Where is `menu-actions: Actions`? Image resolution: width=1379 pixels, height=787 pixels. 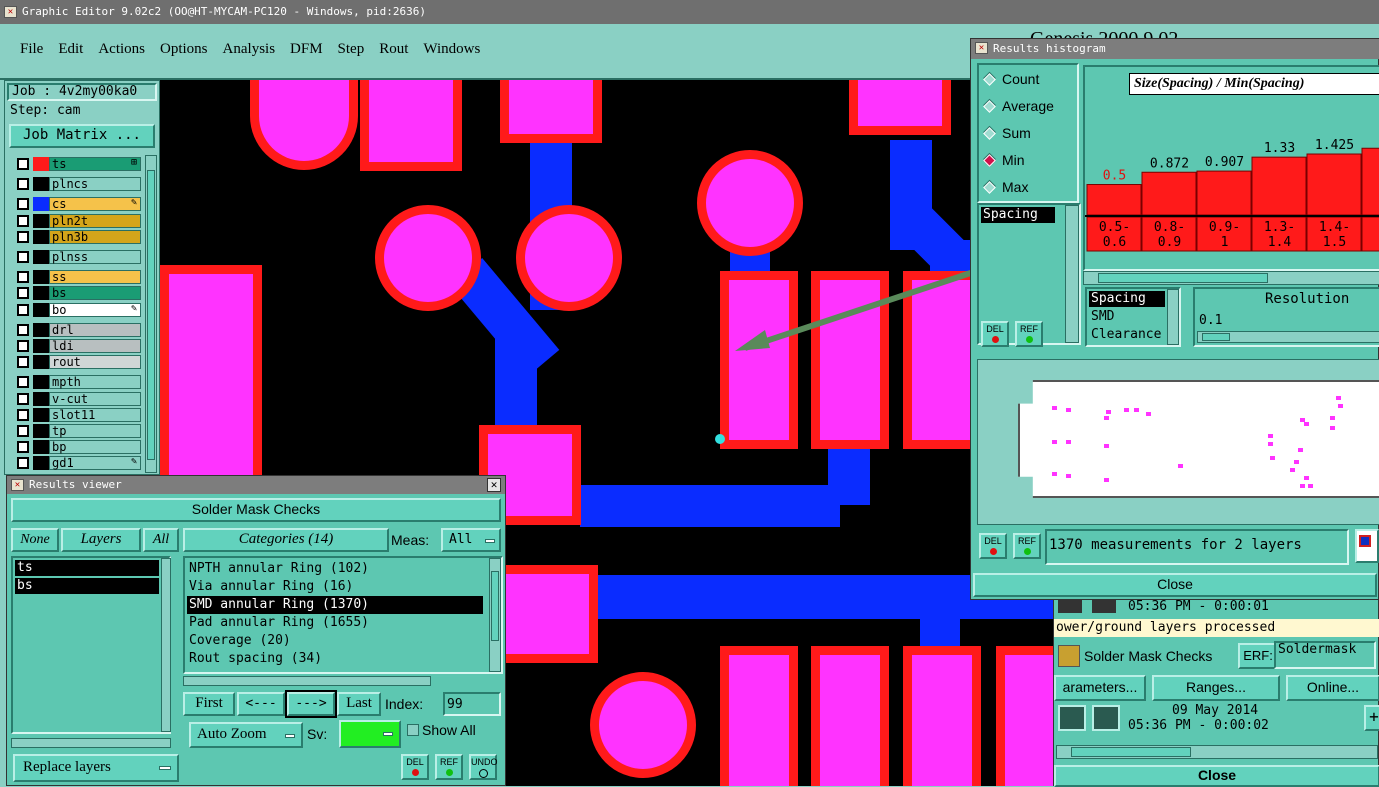 menu-actions: Actions is located at coordinates (121, 49).